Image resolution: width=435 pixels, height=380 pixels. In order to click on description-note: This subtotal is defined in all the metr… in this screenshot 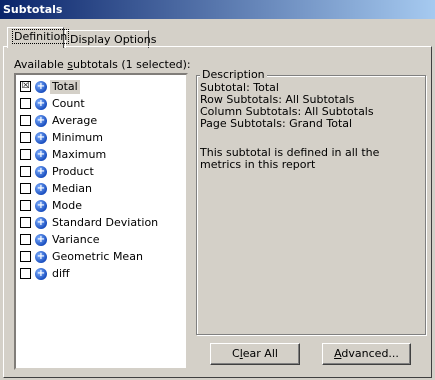, I will do `click(290, 158)`.